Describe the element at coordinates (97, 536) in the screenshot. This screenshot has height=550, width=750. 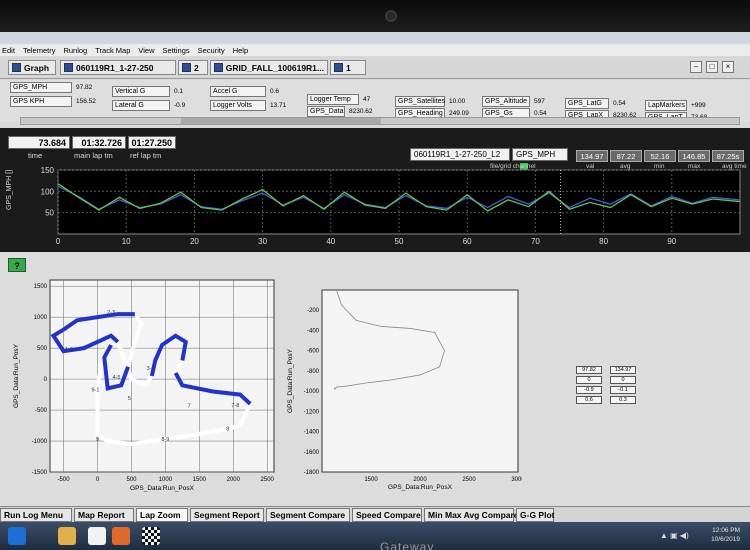
I see `explorer-icon` at that location.